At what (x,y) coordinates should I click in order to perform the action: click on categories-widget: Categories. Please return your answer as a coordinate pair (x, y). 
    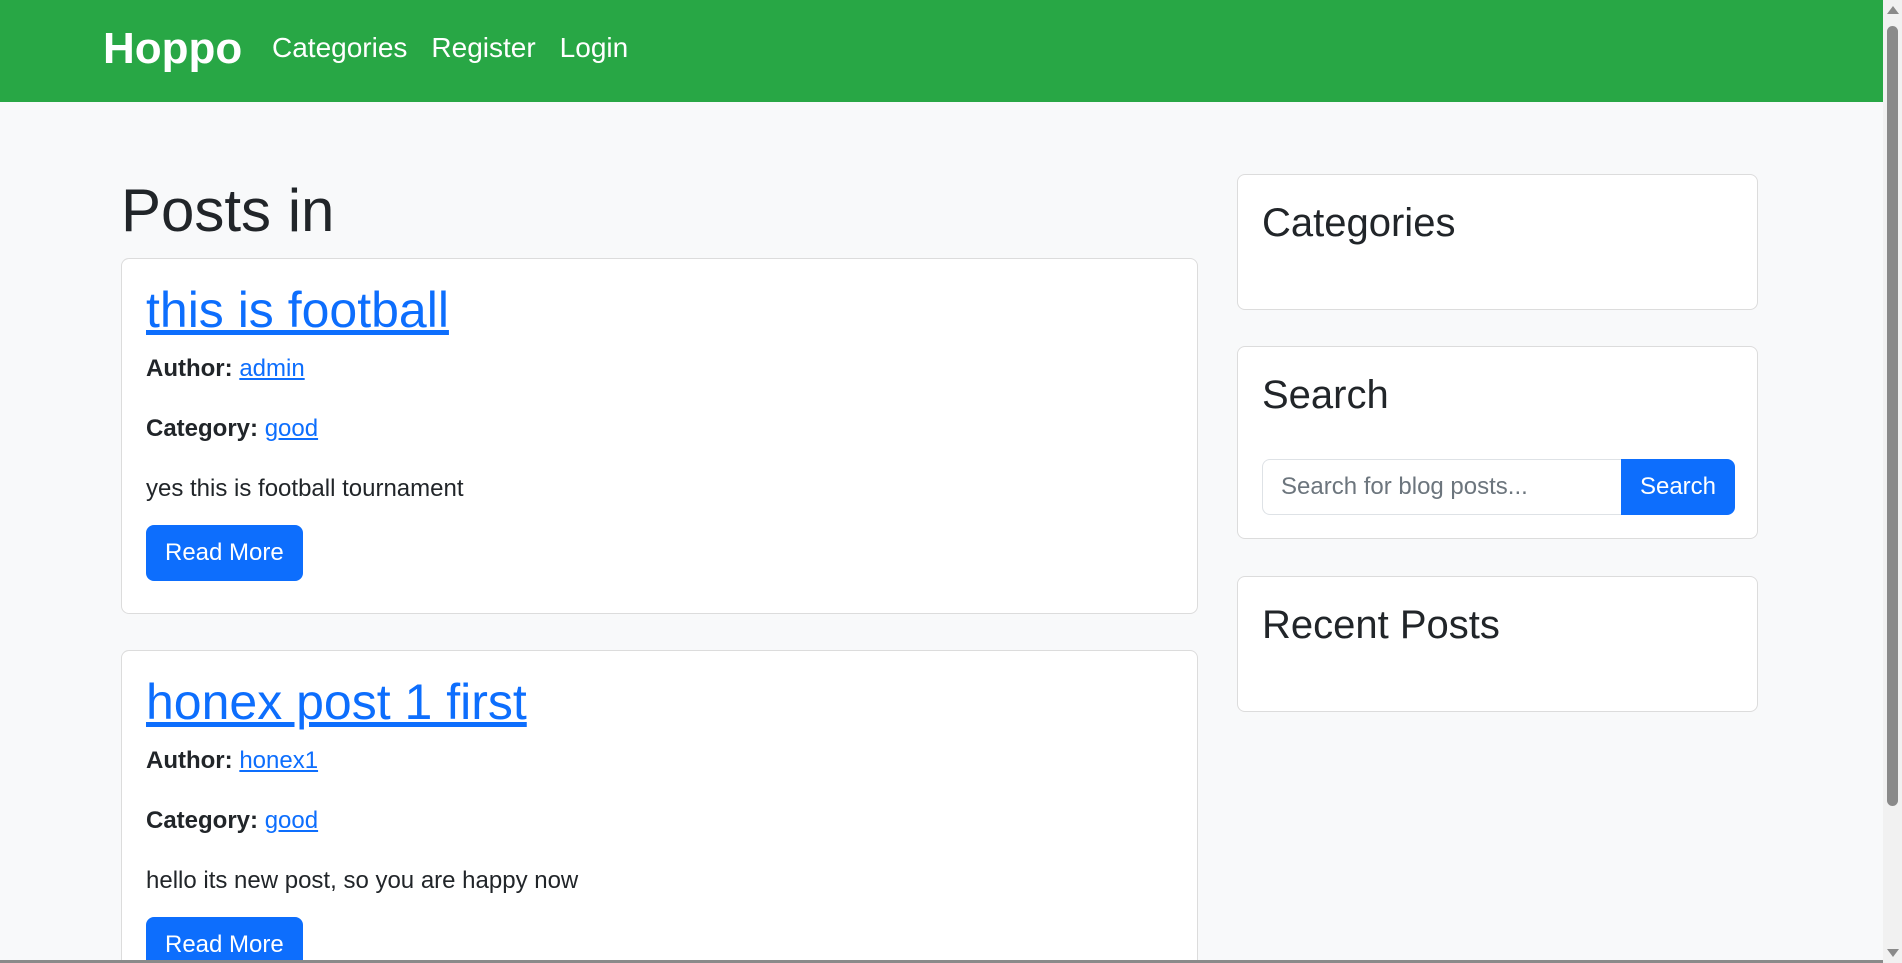
    Looking at the image, I should click on (1497, 242).